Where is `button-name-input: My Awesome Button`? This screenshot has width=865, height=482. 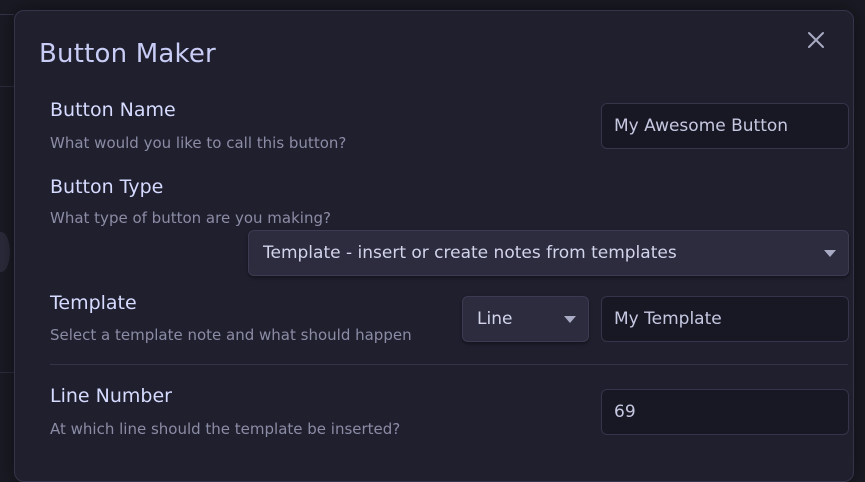 button-name-input: My Awesome Button is located at coordinates (725, 126).